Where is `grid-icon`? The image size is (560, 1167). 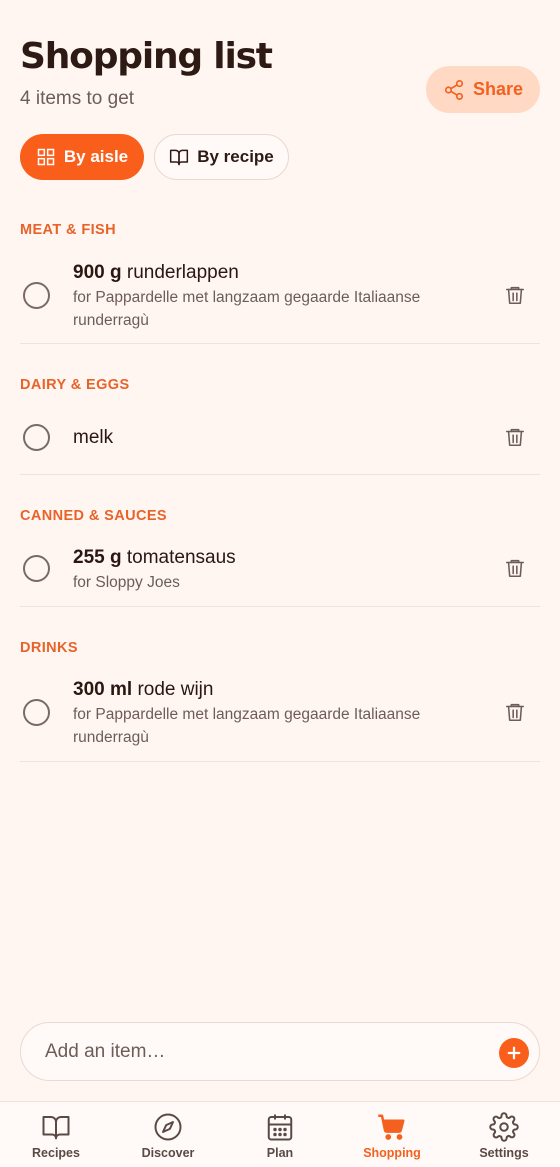
grid-icon is located at coordinates (46, 157).